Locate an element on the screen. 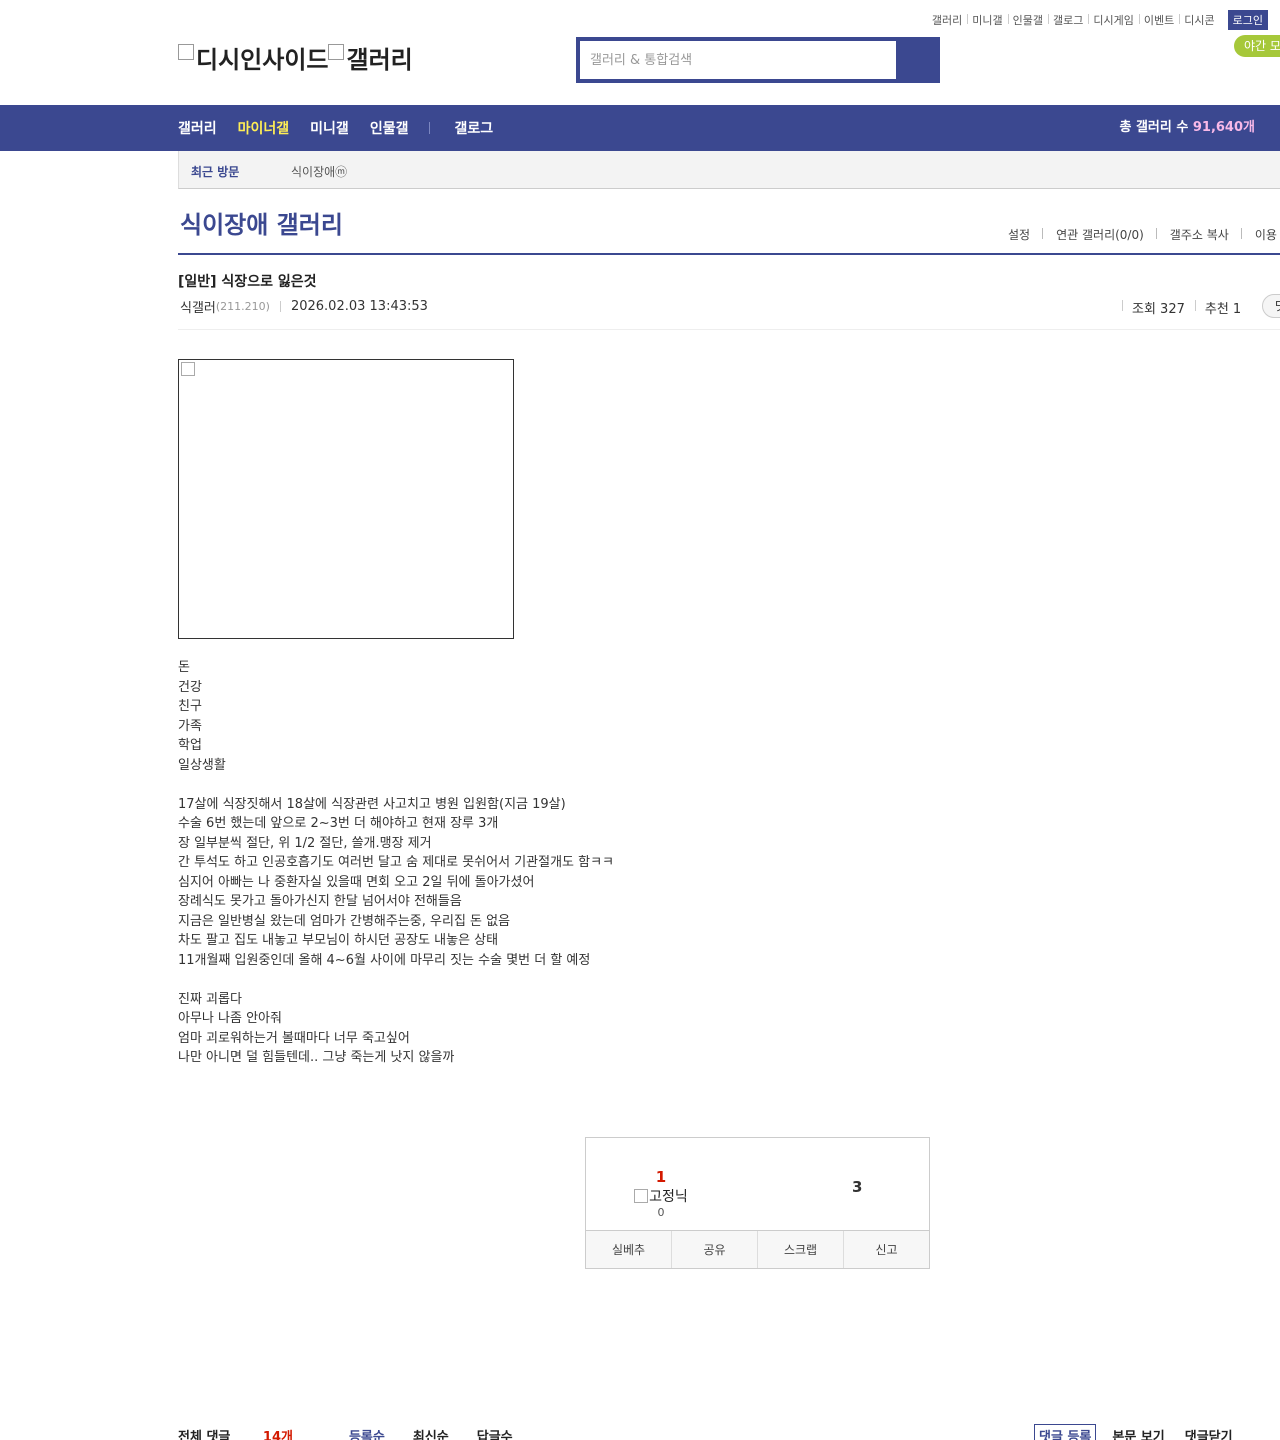  post-meta: 식갤러 (211.210) 2026.02.03 13:43:53 is located at coordinates (304, 306).